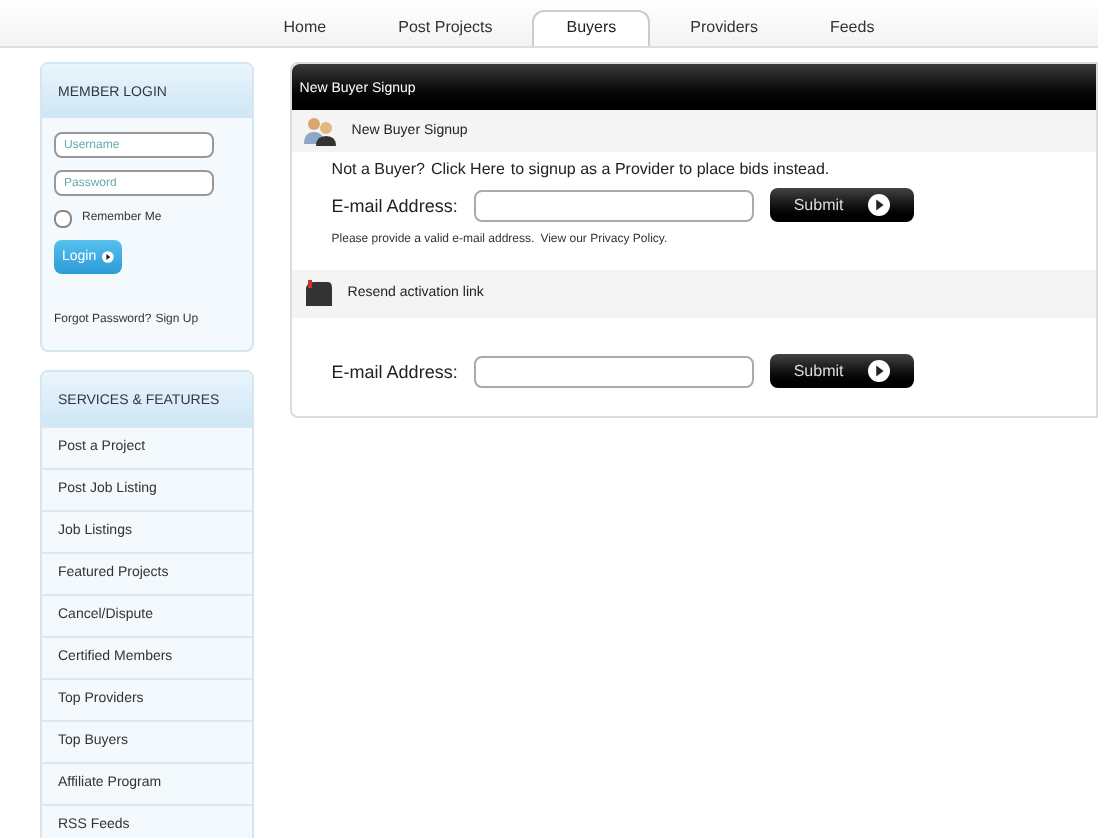 Image resolution: width=1098 pixels, height=838 pixels. Describe the element at coordinates (445, 29) in the screenshot. I see `nav-tab: Post Projects` at that location.